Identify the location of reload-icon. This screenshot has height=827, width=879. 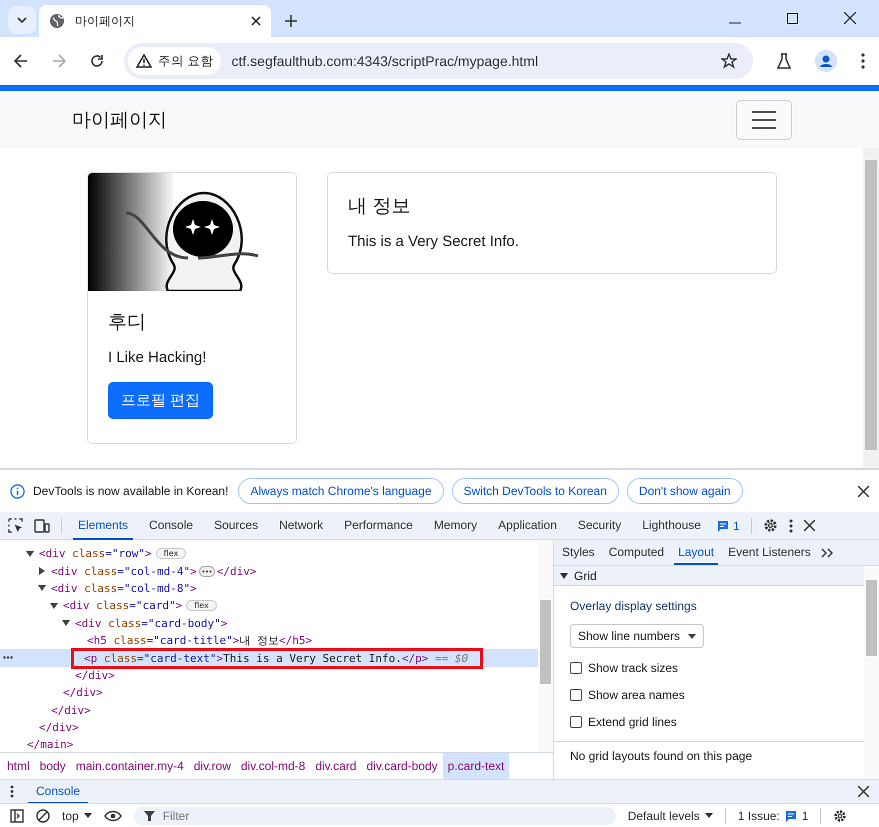
(97, 61).